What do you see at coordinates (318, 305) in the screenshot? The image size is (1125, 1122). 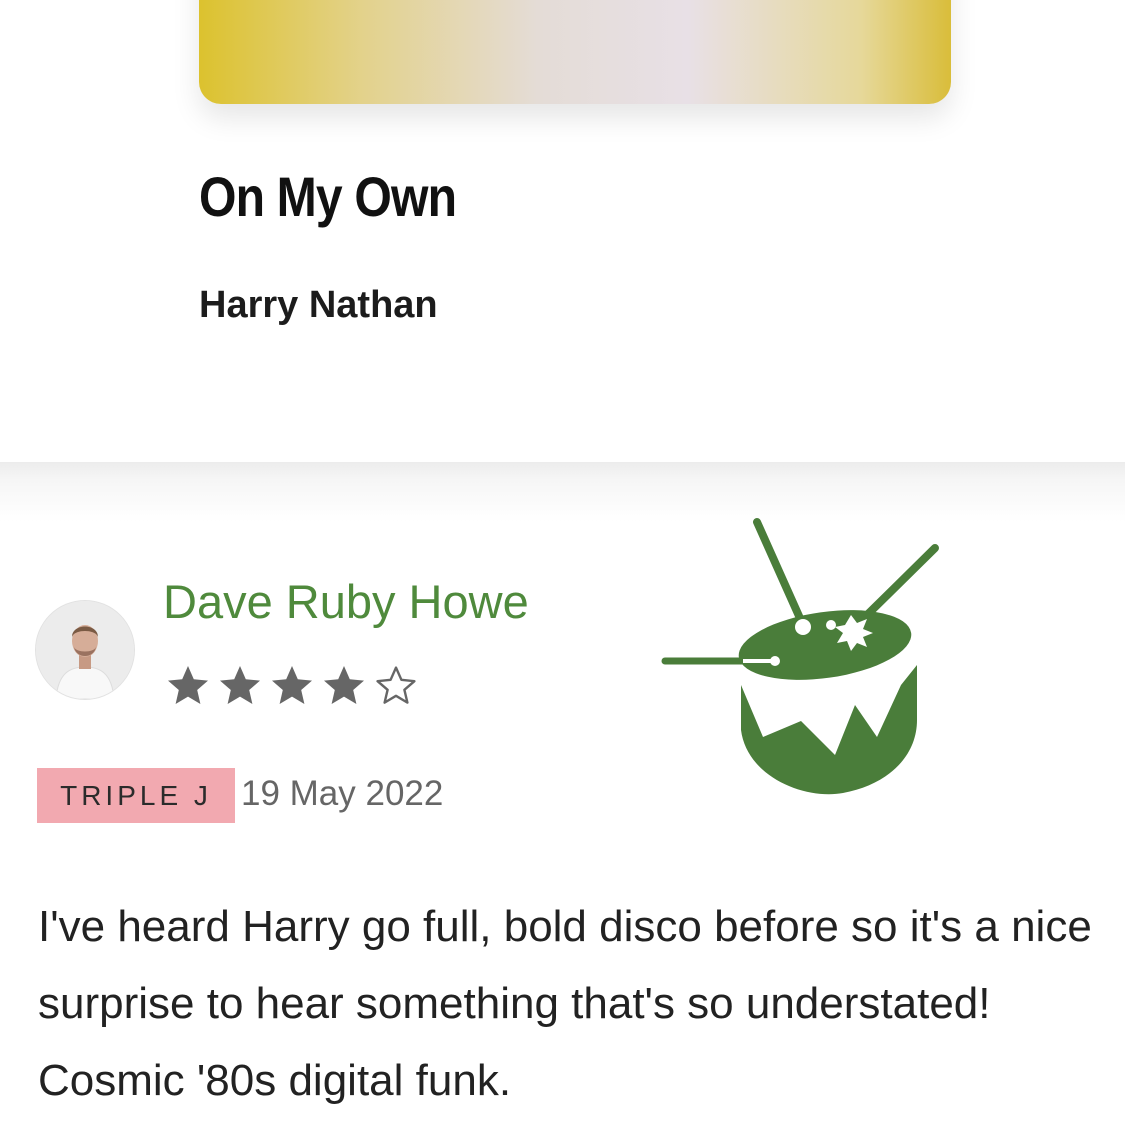 I see `artist-name: Harry Nathan` at bounding box center [318, 305].